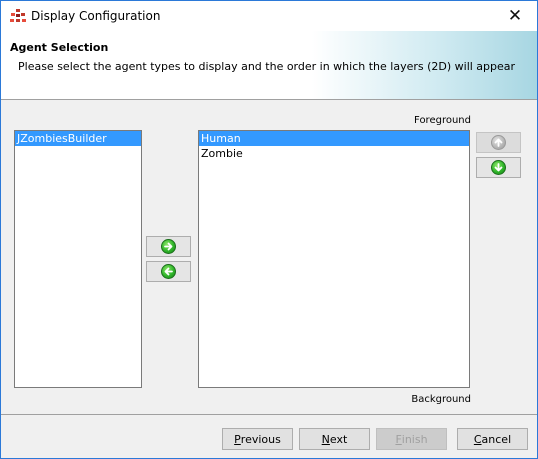 This screenshot has height=459, width=538. I want to click on list-item: JZombiesBuilder, so click(78, 138).